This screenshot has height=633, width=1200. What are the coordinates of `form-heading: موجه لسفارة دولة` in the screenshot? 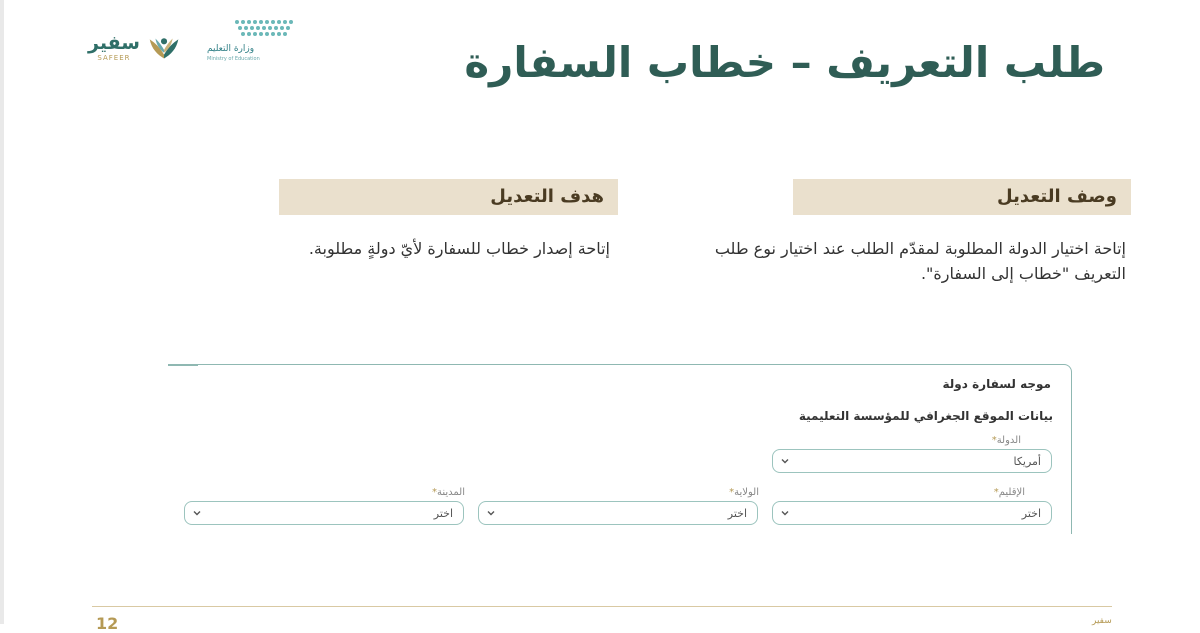 It's located at (997, 384).